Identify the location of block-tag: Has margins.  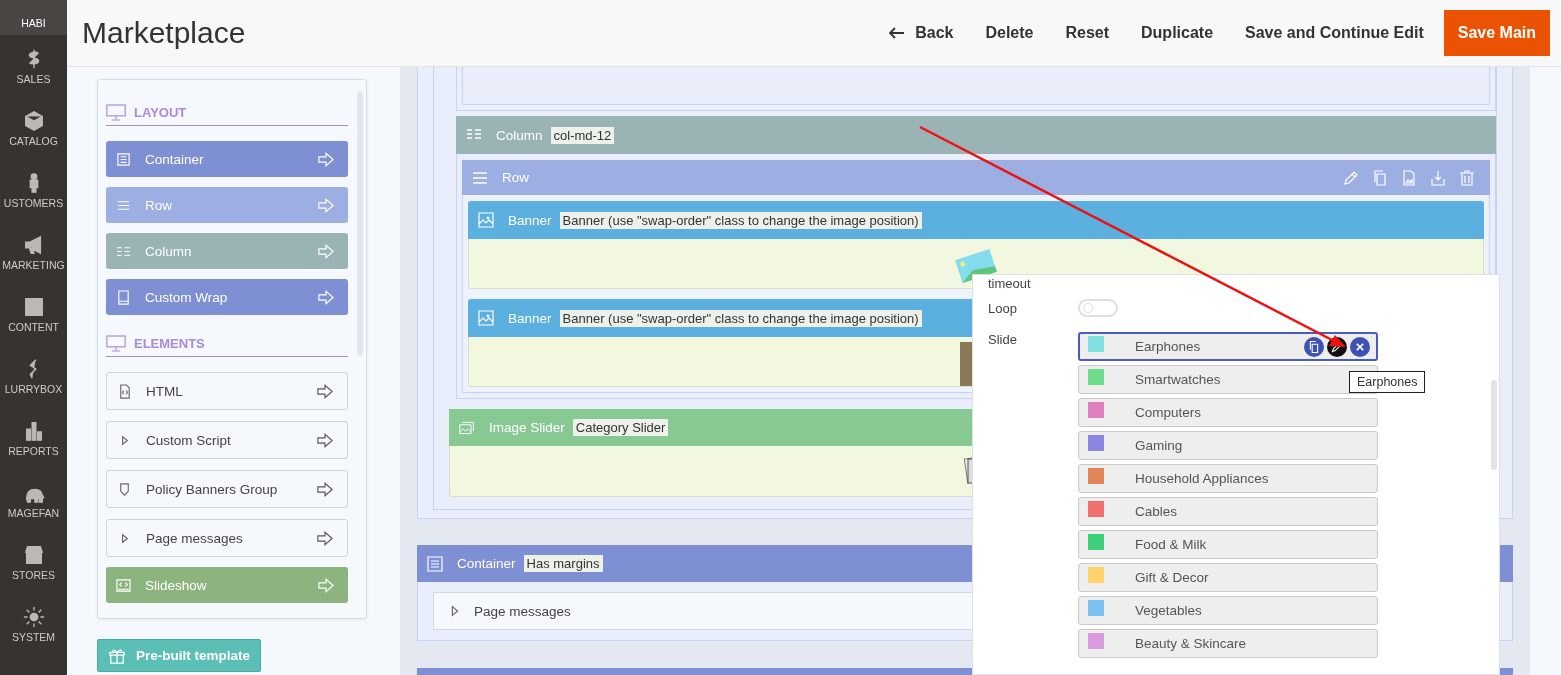
(563, 563).